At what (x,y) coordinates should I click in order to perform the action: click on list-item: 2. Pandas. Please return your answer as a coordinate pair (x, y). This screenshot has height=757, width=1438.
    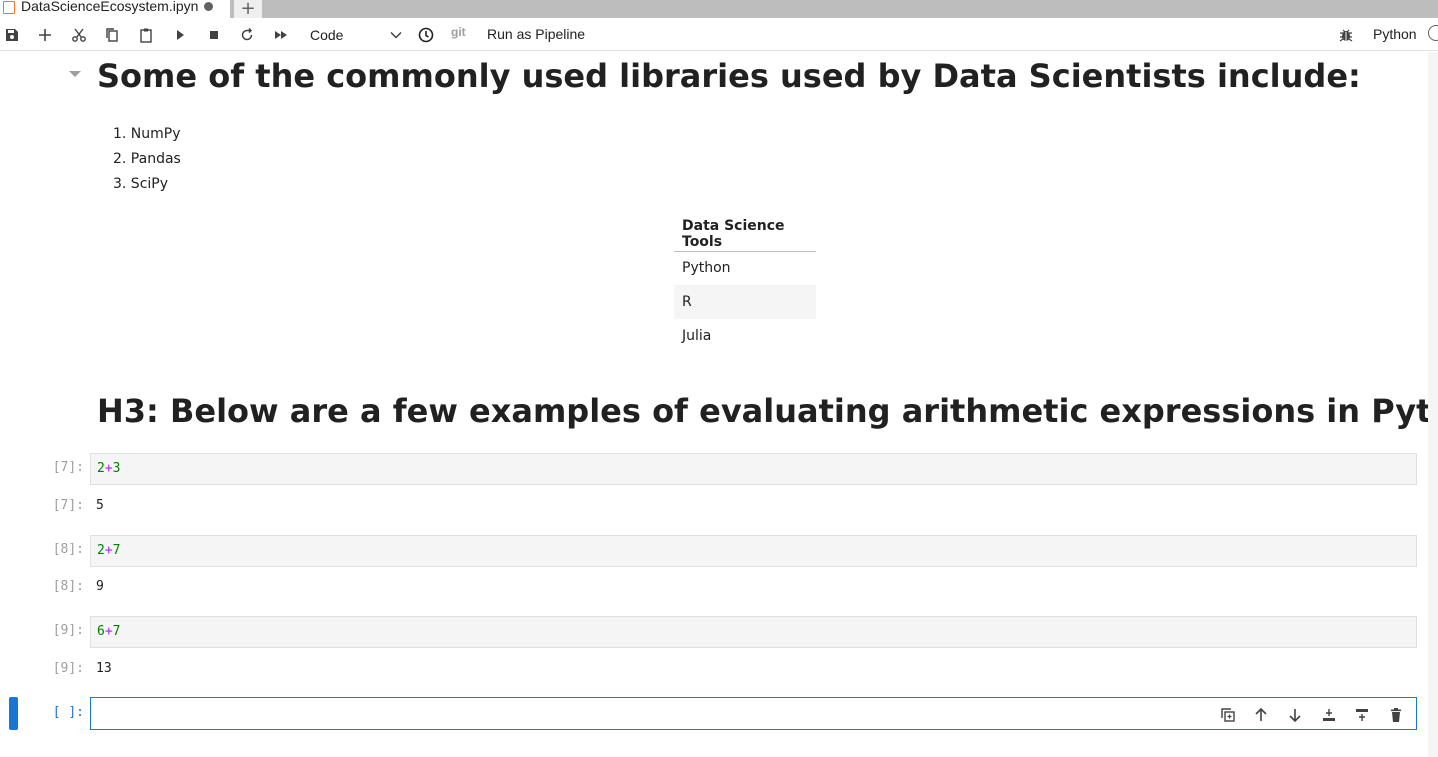
    Looking at the image, I should click on (147, 159).